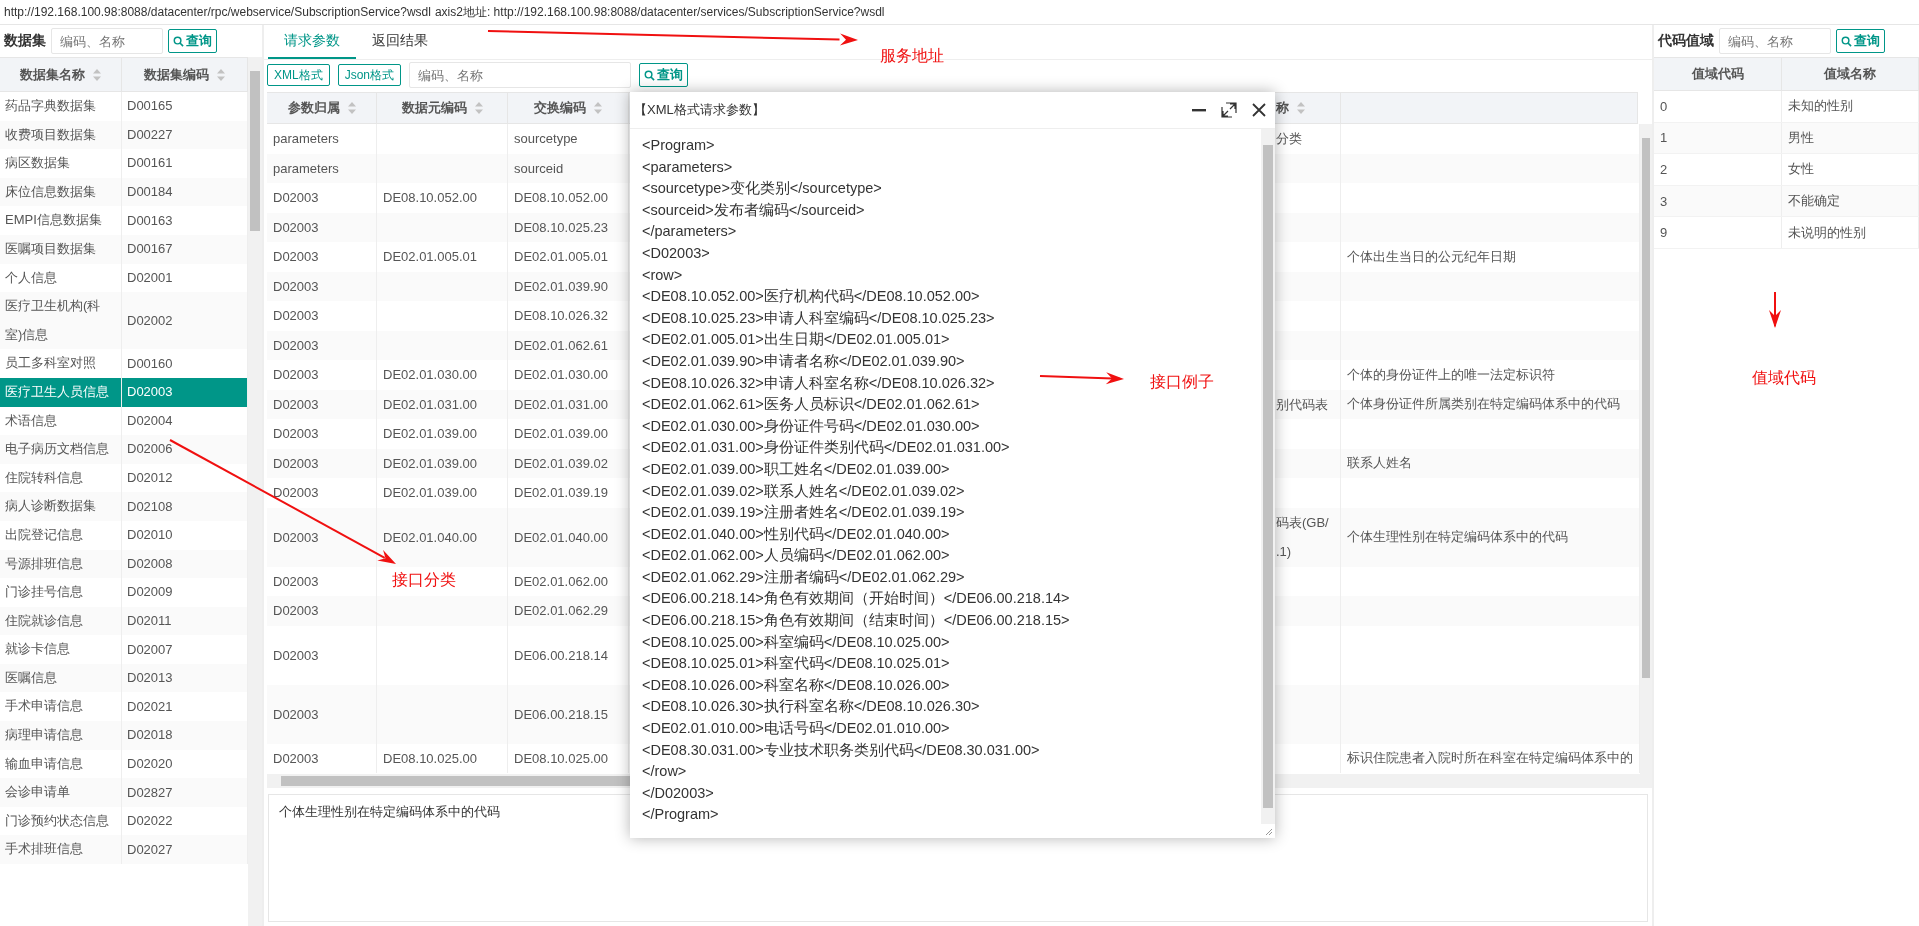 The height and width of the screenshot is (926, 1919). Describe the element at coordinates (818, 383) in the screenshot. I see `xml-line: <DE08.10.026.32>申请人科室名称</DE08.10.026.32>` at that location.